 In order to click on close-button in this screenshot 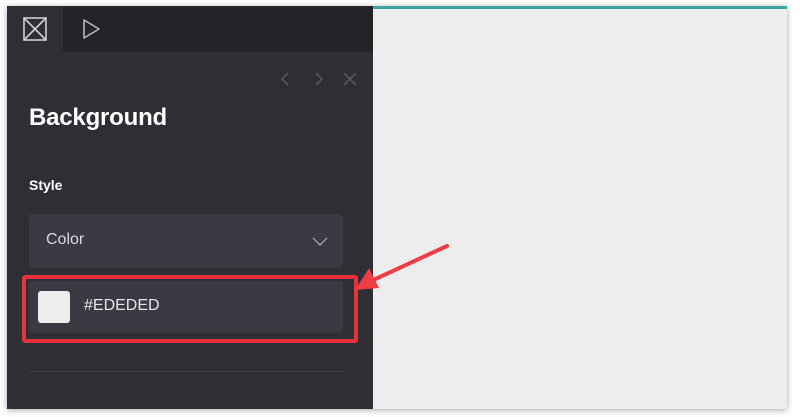, I will do `click(350, 79)`.